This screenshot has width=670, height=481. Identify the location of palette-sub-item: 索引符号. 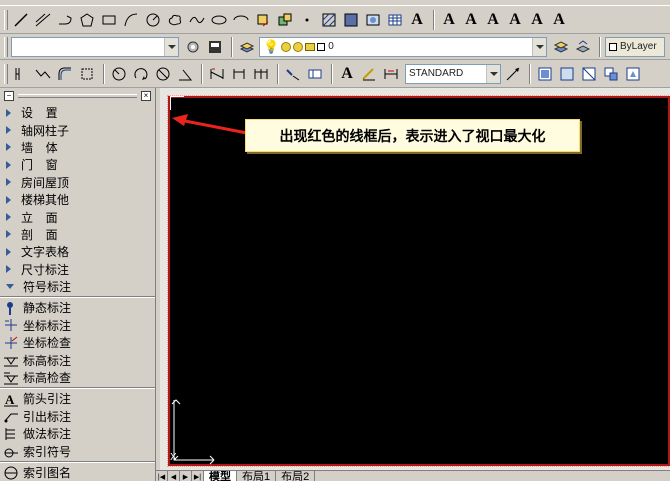
(77, 450).